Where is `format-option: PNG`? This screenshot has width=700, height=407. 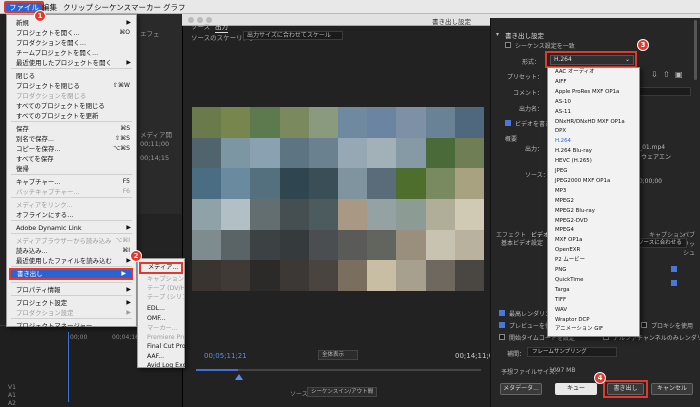
format-option: PNG is located at coordinates (594, 271).